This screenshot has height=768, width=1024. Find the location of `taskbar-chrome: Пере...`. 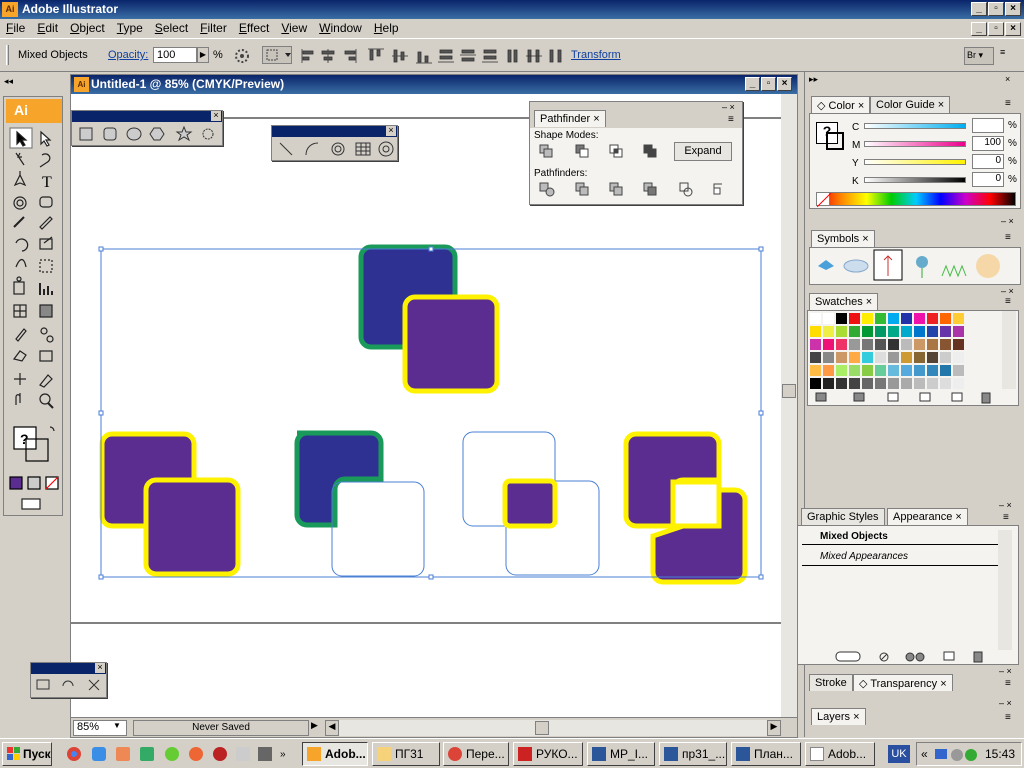

taskbar-chrome: Пере... is located at coordinates (476, 754).